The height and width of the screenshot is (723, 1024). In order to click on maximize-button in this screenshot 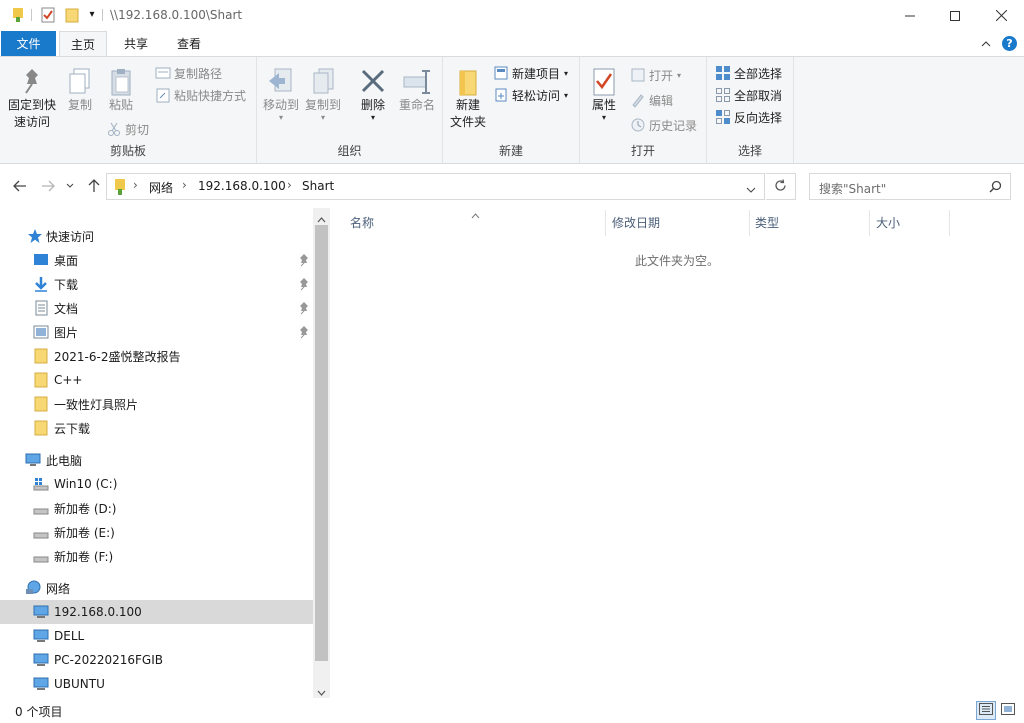, I will do `click(955, 15)`.